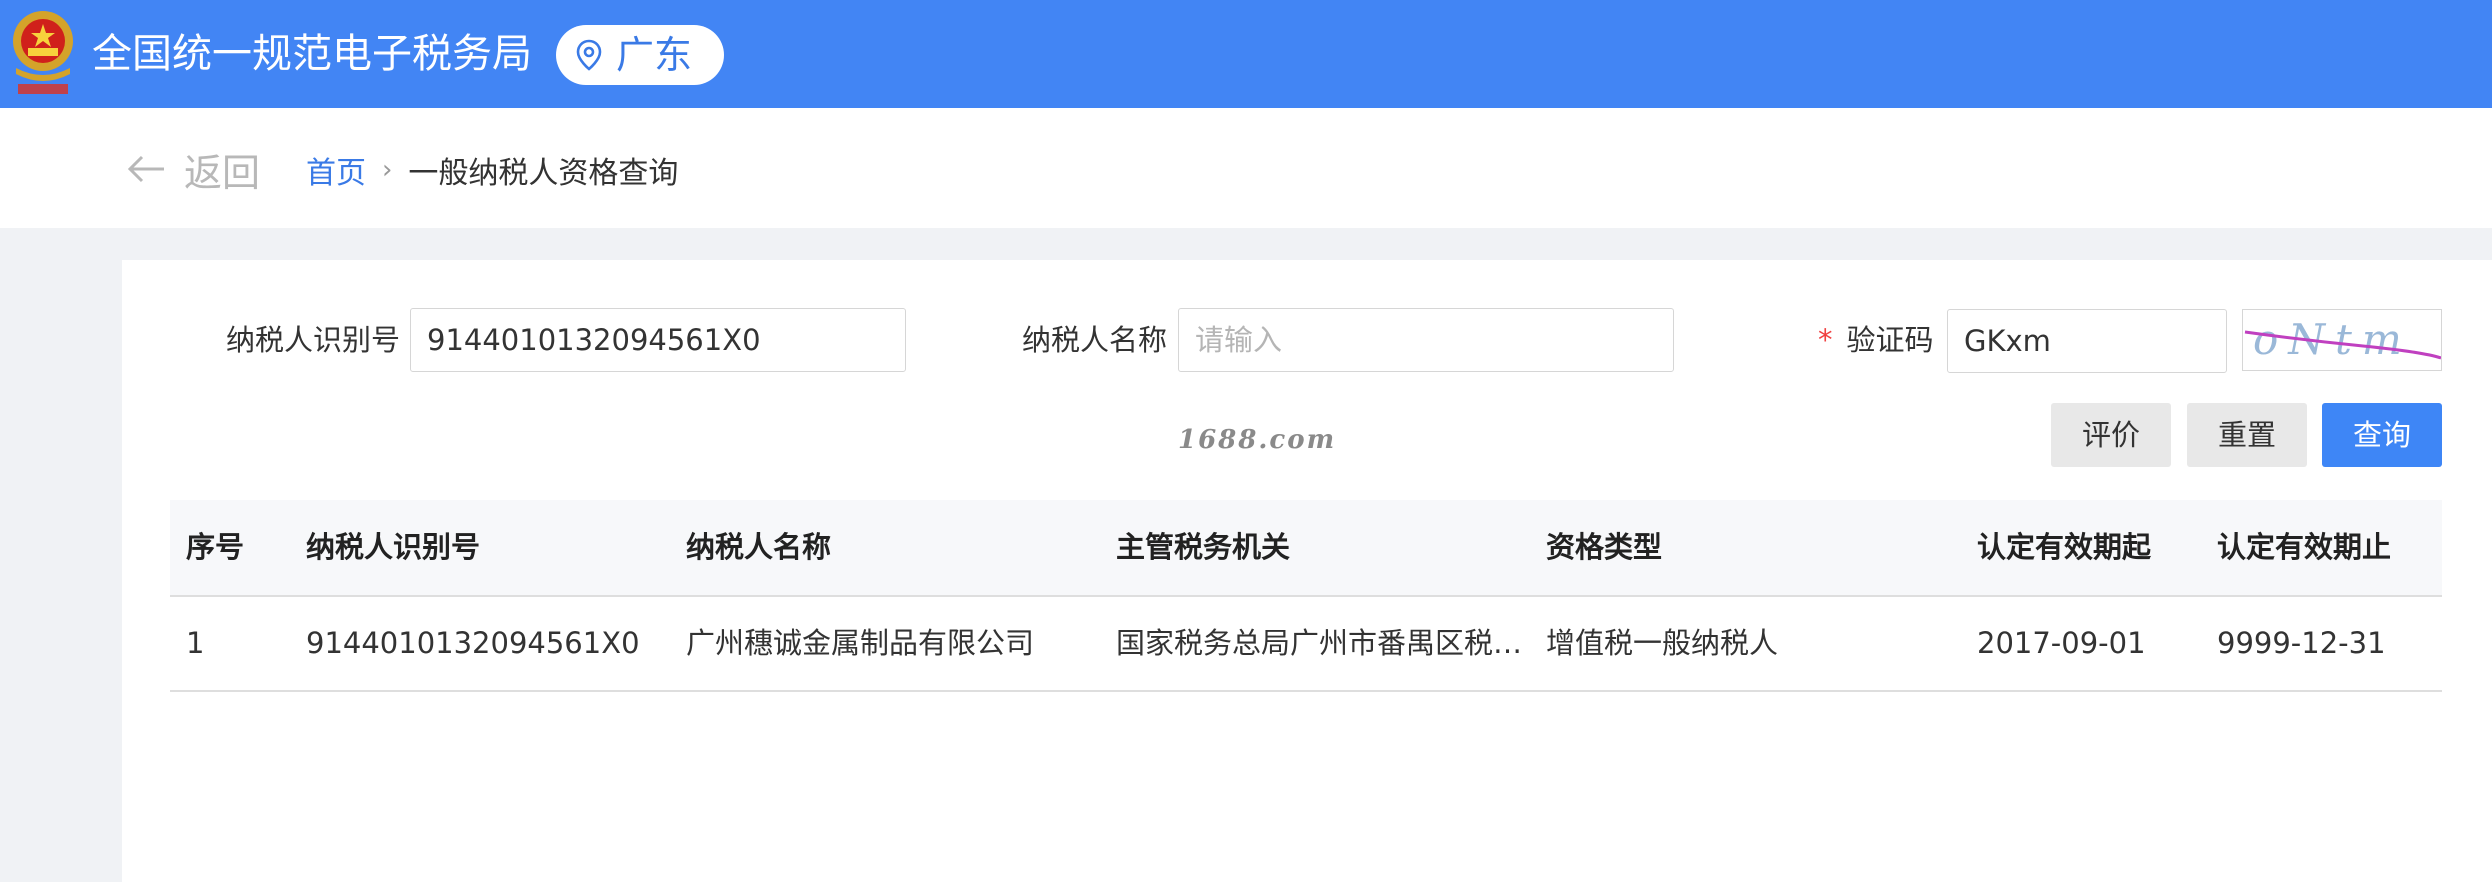 The width and height of the screenshot is (2492, 882). I want to click on captcha-label: 验证码, so click(1890, 340).